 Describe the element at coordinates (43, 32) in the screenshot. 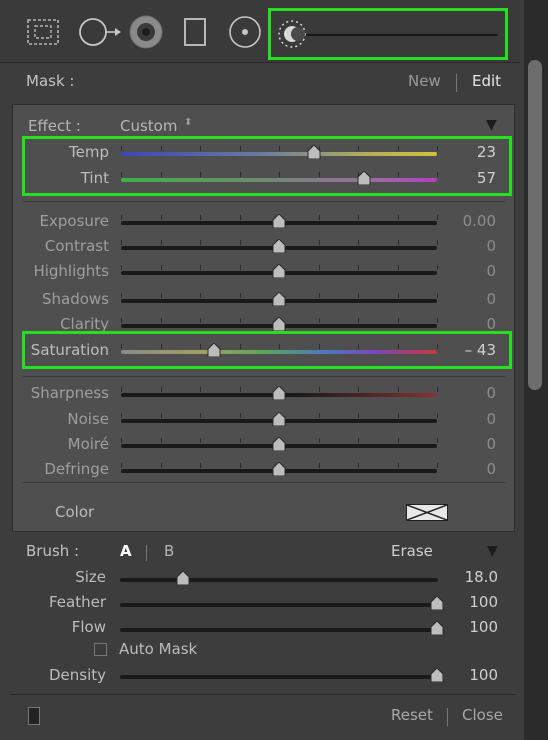

I see `graduated-filter-icon` at that location.